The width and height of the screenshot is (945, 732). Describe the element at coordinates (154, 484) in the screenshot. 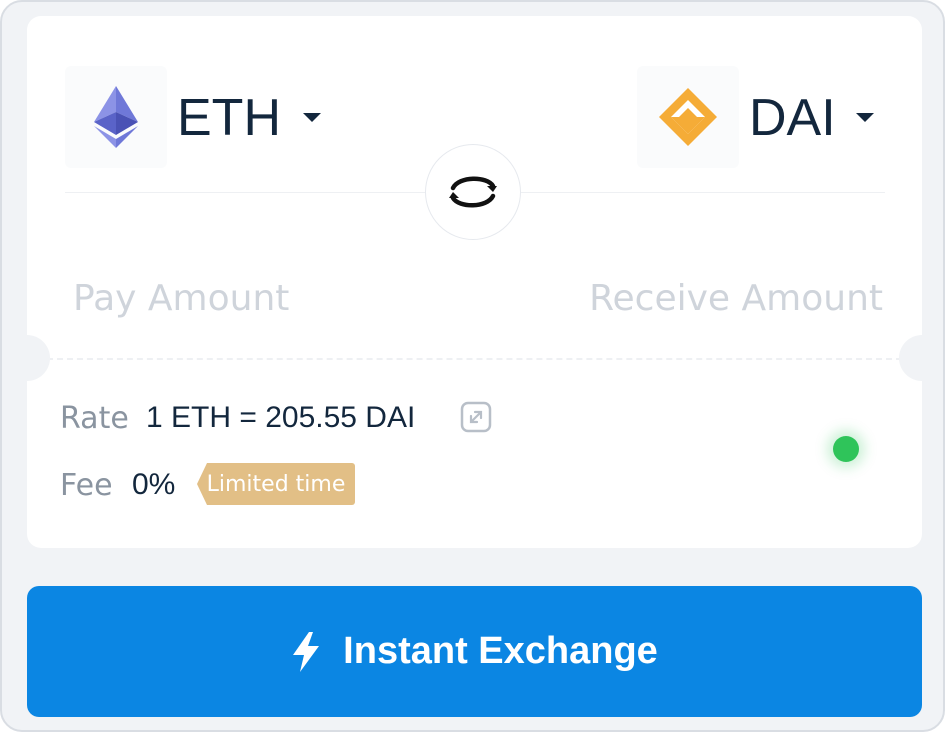

I see `fee-value: 0%` at that location.